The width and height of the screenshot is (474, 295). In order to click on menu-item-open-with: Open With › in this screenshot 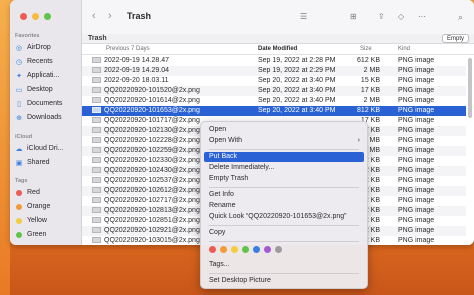, I will do `click(284, 141)`.